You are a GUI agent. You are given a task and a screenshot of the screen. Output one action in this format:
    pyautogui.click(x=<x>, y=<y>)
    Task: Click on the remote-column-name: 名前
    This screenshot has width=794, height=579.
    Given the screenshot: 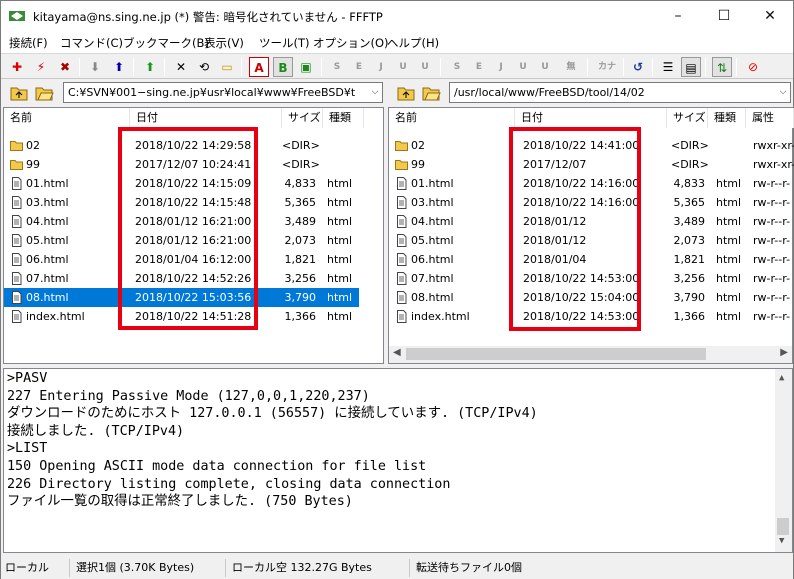 What is the action you would take?
    pyautogui.click(x=452, y=118)
    